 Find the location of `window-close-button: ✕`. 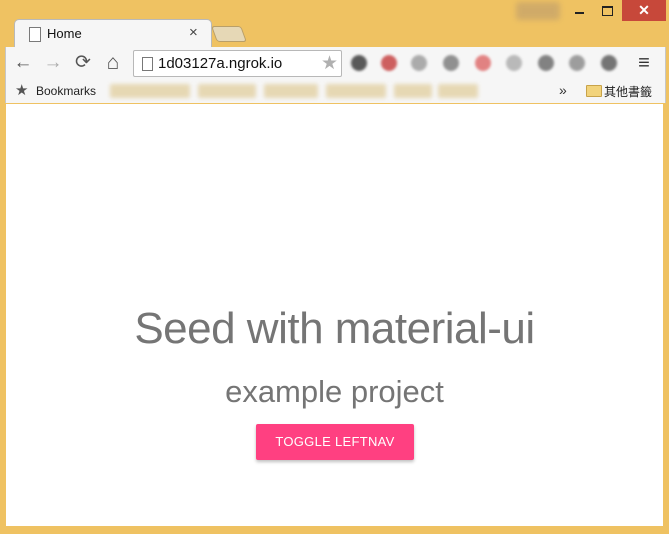

window-close-button: ✕ is located at coordinates (644, 10).